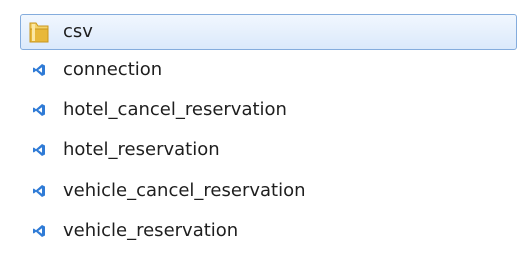 This screenshot has width=524, height=258. Describe the element at coordinates (78, 31) in the screenshot. I see `item-label: csv` at that location.